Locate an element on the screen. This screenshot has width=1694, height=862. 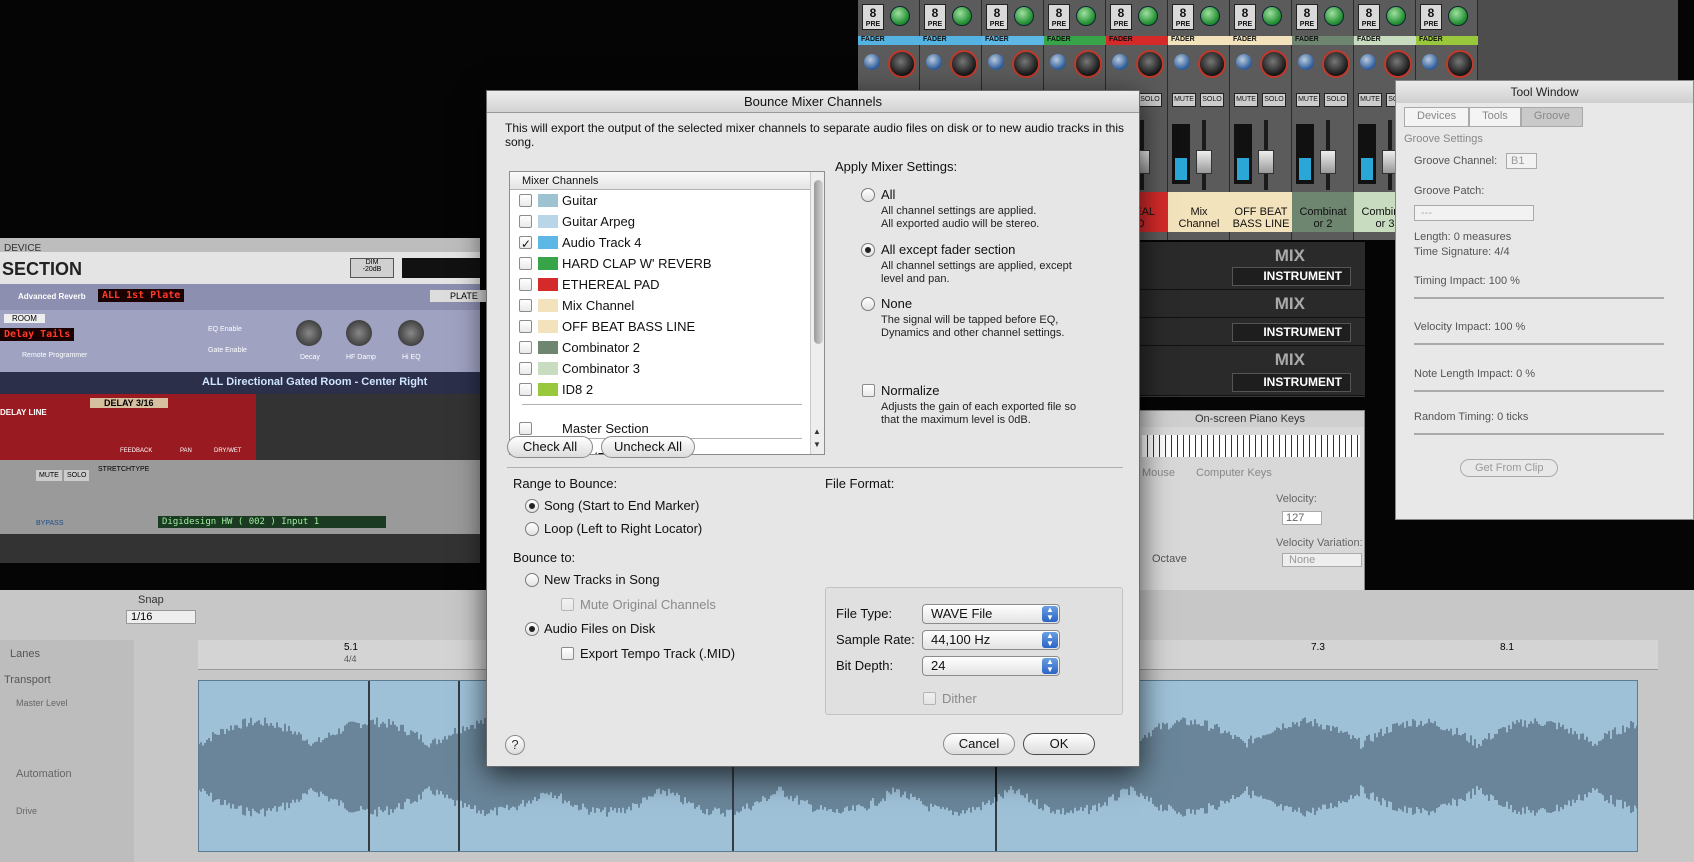
groove-settings-heading: Groove Settings is located at coordinates (1443, 139).